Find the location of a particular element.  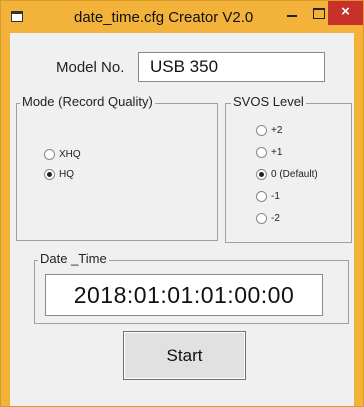

radio-xhq: XHQ is located at coordinates (62, 155).